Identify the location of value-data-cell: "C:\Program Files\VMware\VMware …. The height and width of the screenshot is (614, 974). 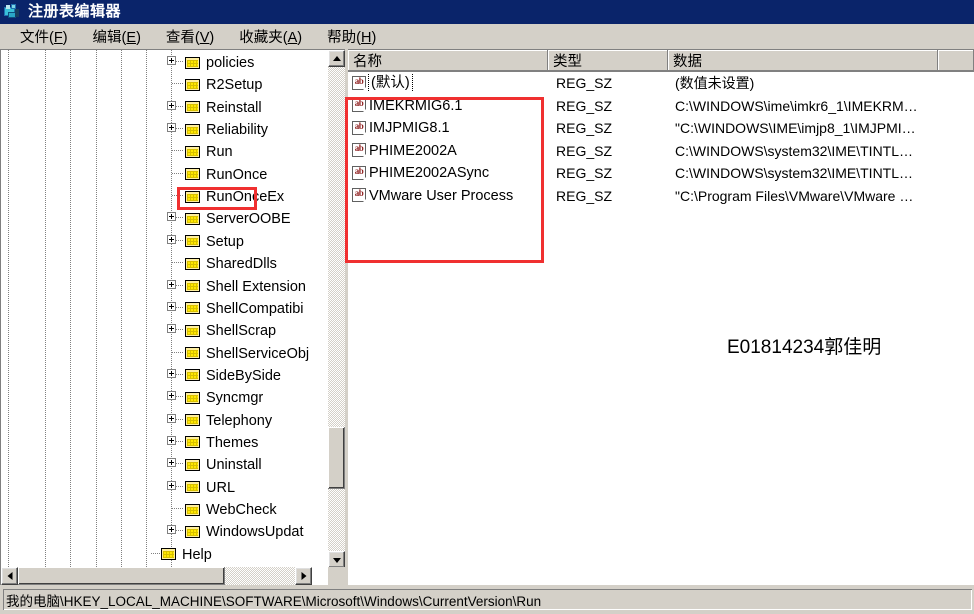
(794, 195).